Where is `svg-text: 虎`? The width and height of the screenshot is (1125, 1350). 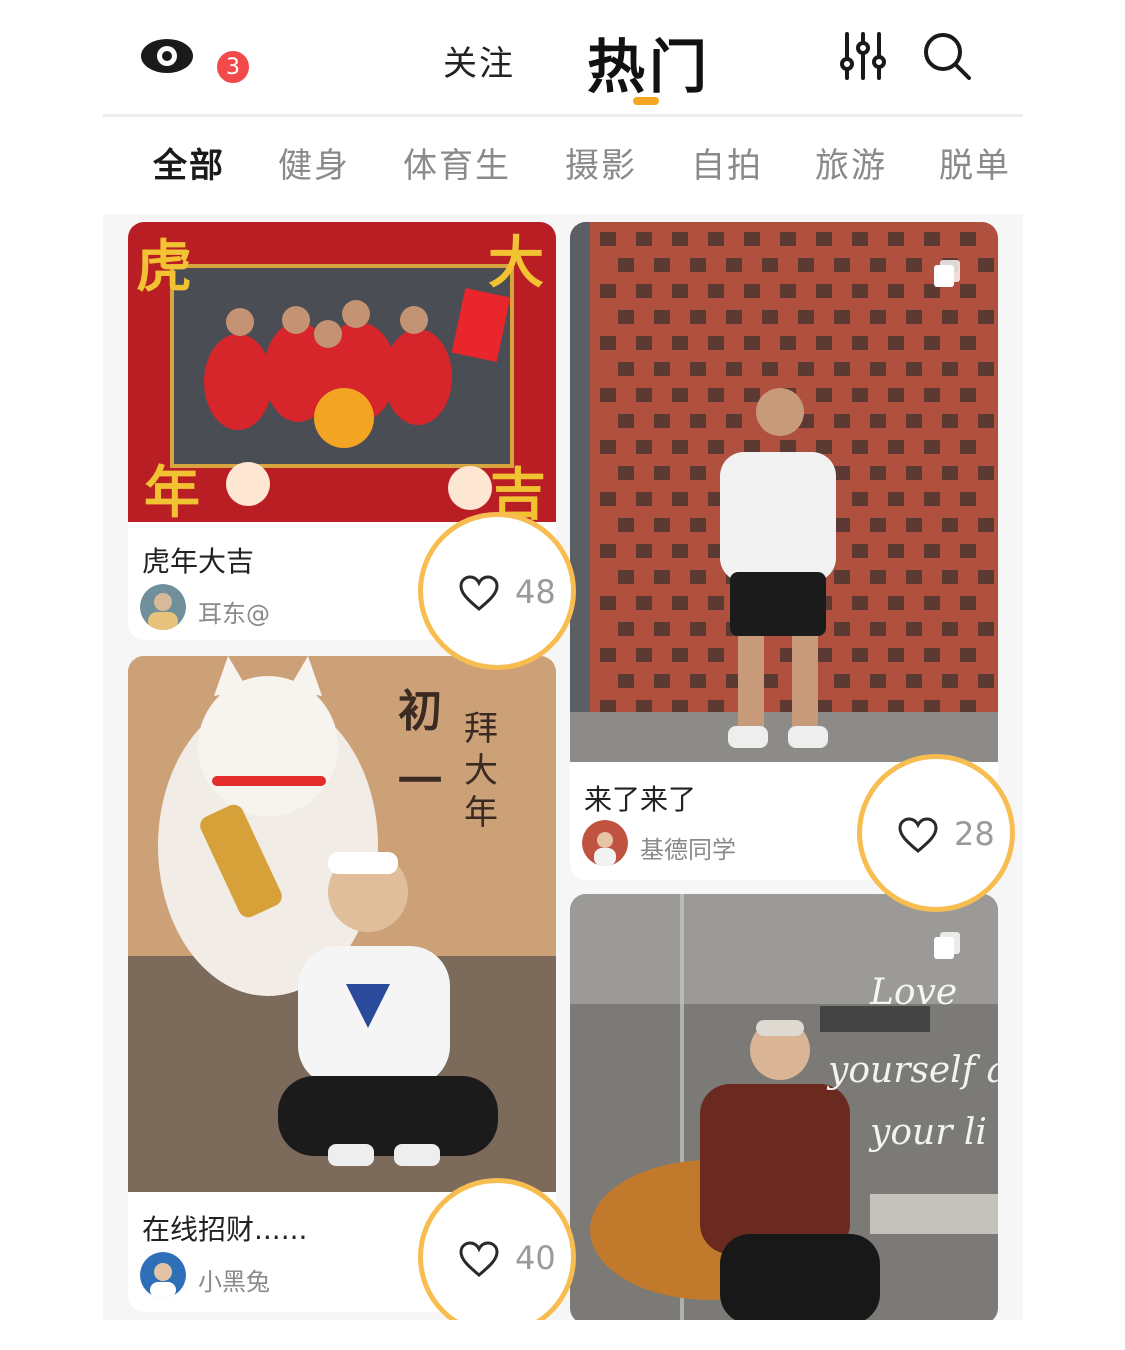 svg-text: 虎 is located at coordinates (164, 267).